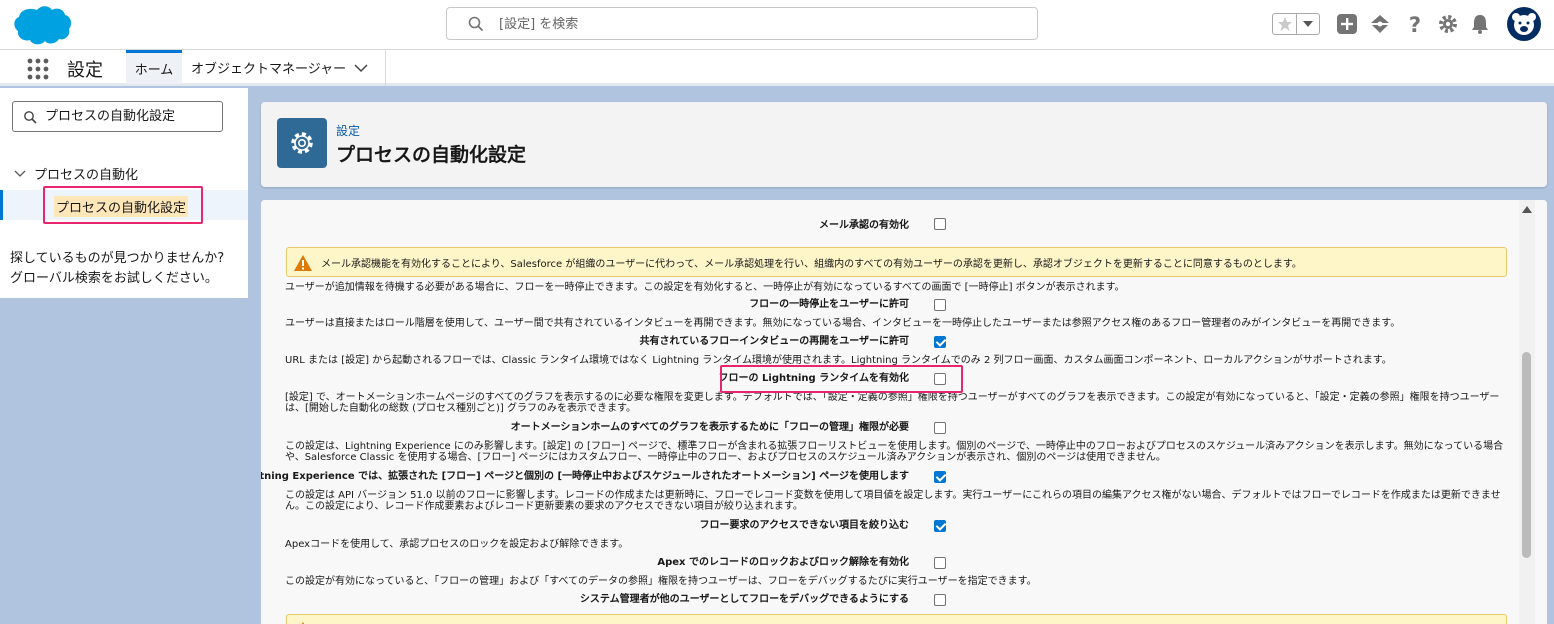  Describe the element at coordinates (804, 525) in the screenshot. I see `setting-label: フロー要求のアクセスできない項目を絞り込む` at that location.